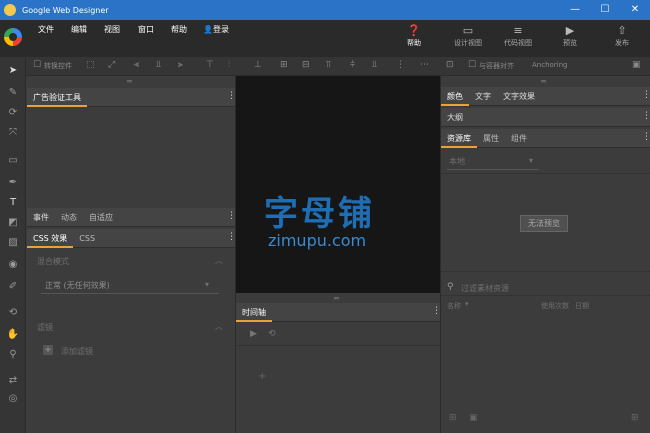 The image size is (650, 433). Describe the element at coordinates (50, 238) in the screenshot. I see `tab-css-effects: CSS 效果` at that location.